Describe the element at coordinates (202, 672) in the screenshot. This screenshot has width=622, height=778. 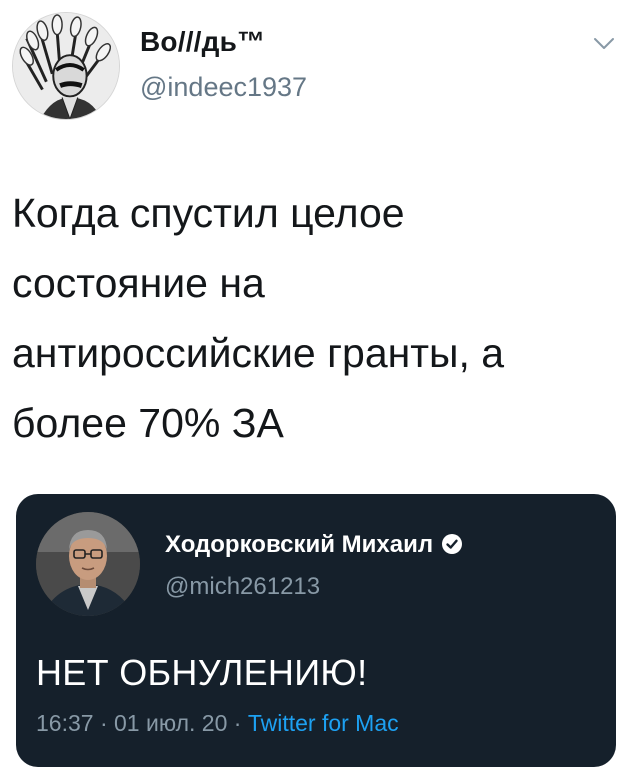
I see `quoted-tweet-text: НЕТ ОБНУЛЕНИЮ!` at that location.